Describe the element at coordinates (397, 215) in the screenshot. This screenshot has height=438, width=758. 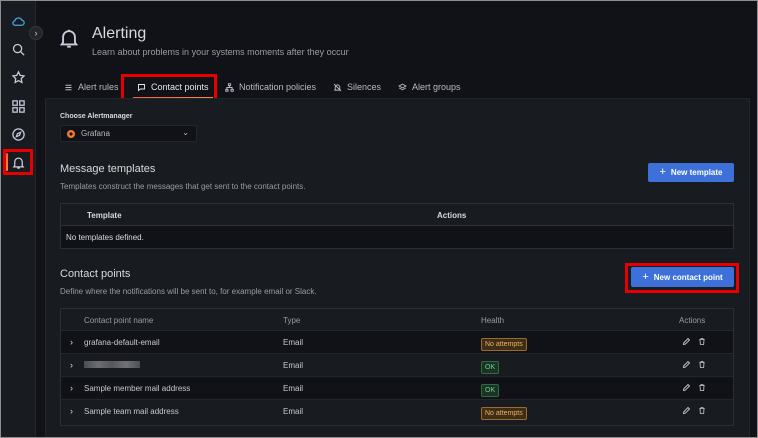
I see `templates-table-header: Template Actions` at that location.